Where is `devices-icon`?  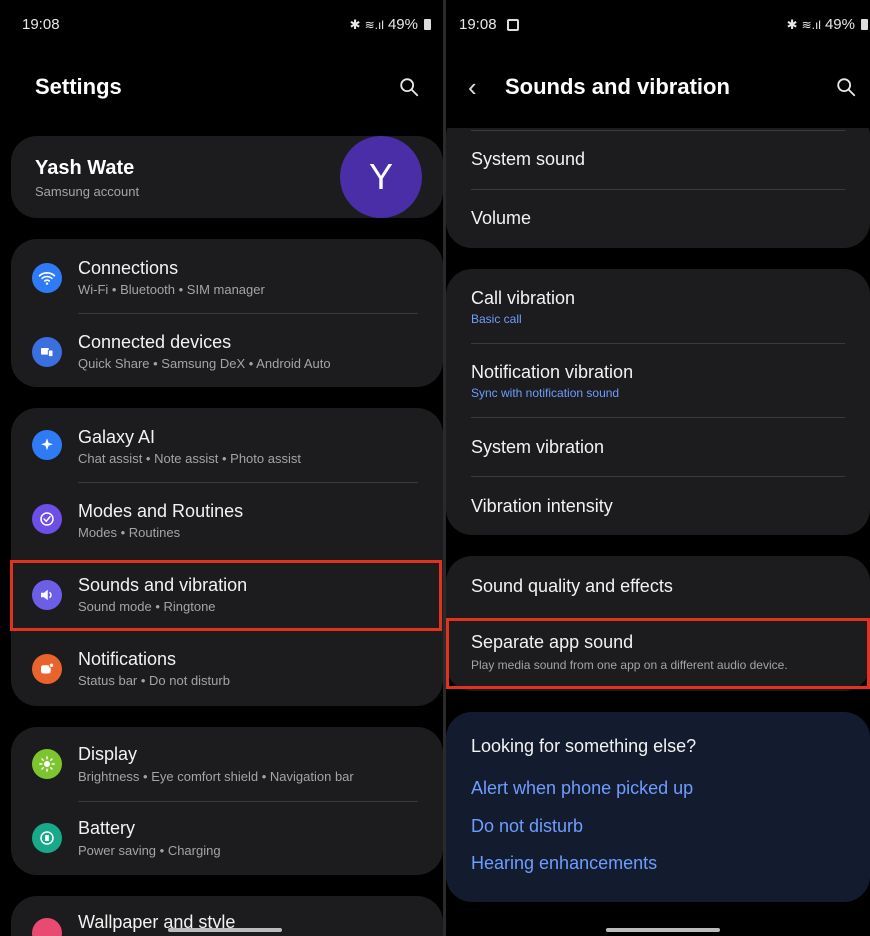
devices-icon is located at coordinates (47, 352).